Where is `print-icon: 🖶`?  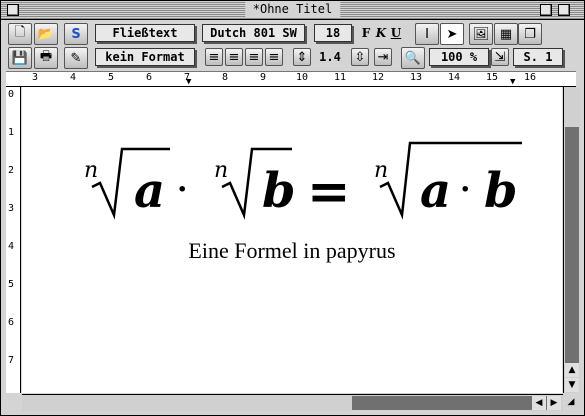 print-icon: 🖶 is located at coordinates (46, 58).